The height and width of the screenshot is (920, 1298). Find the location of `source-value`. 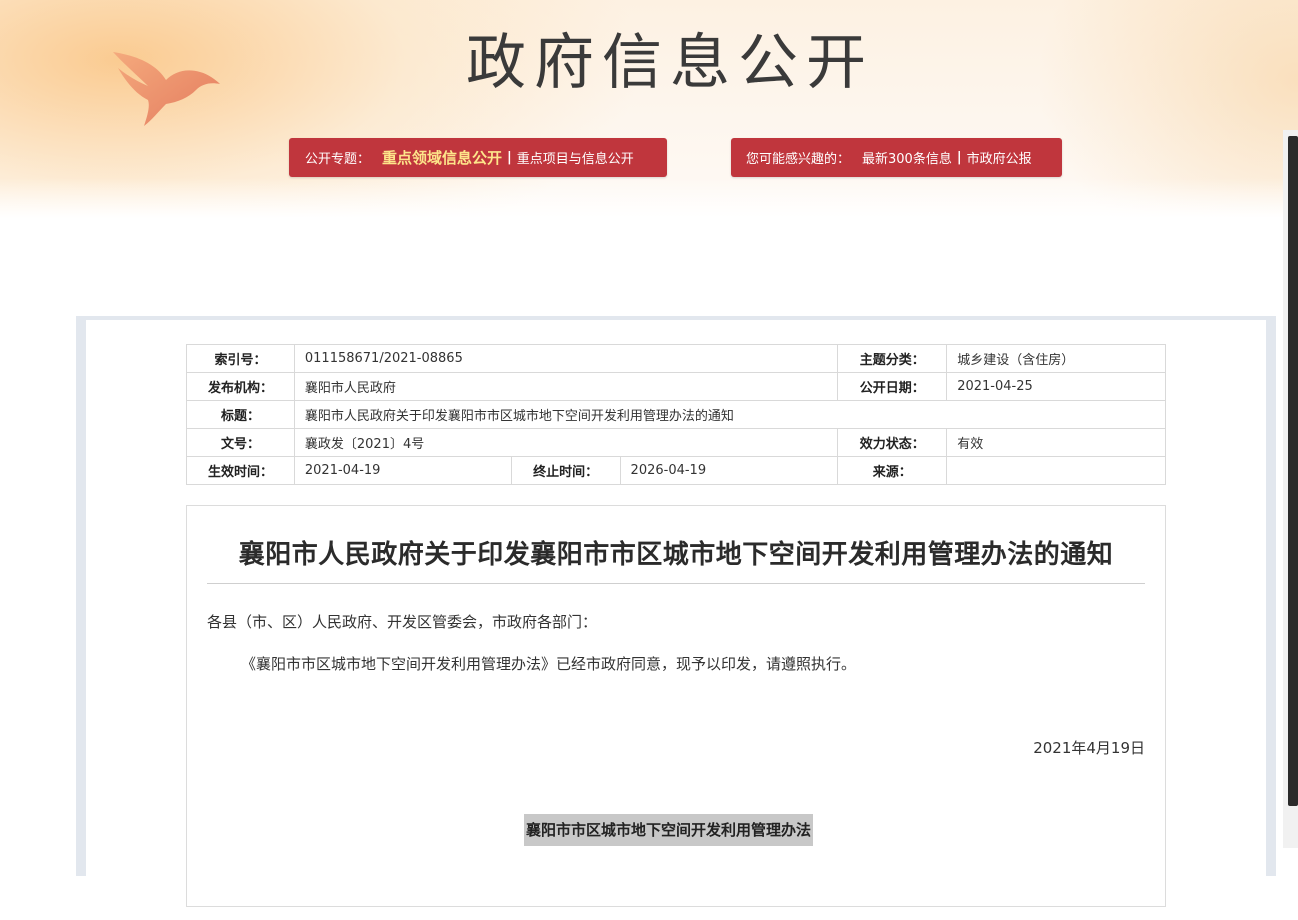

source-value is located at coordinates (1056, 470).